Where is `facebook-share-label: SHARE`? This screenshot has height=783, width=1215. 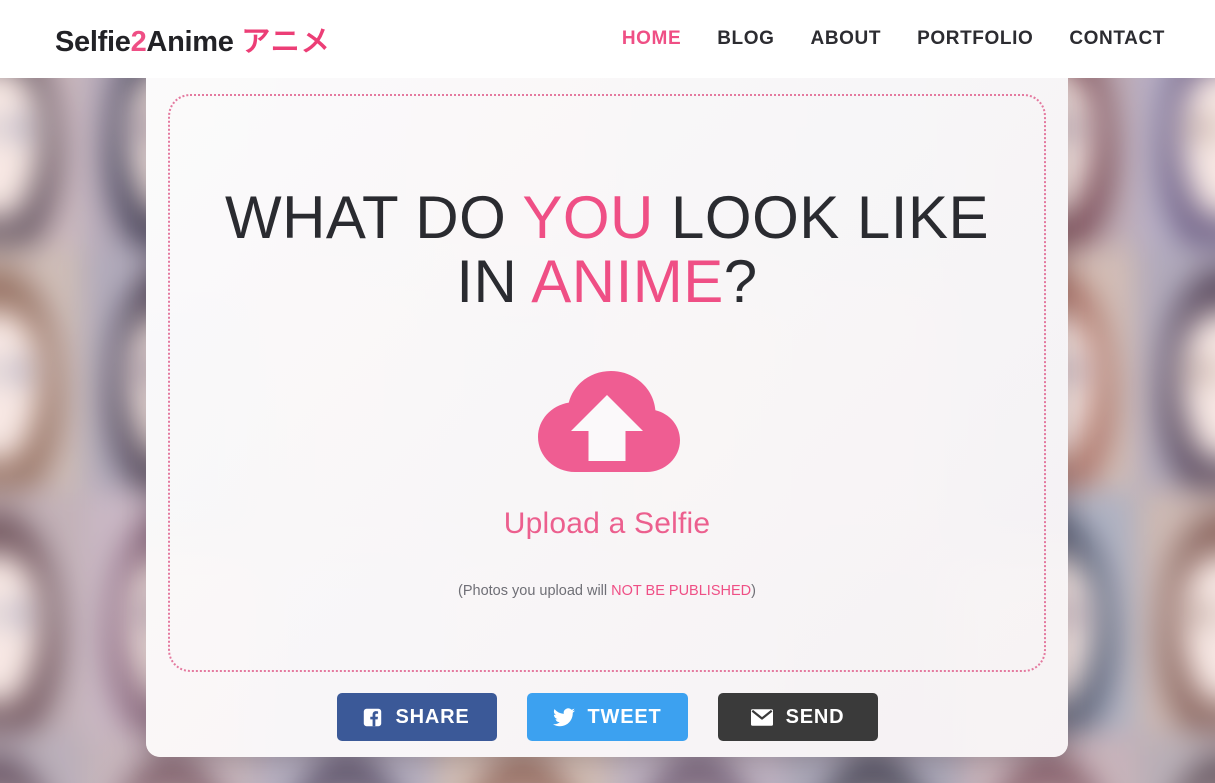
facebook-share-label: SHARE is located at coordinates (432, 716).